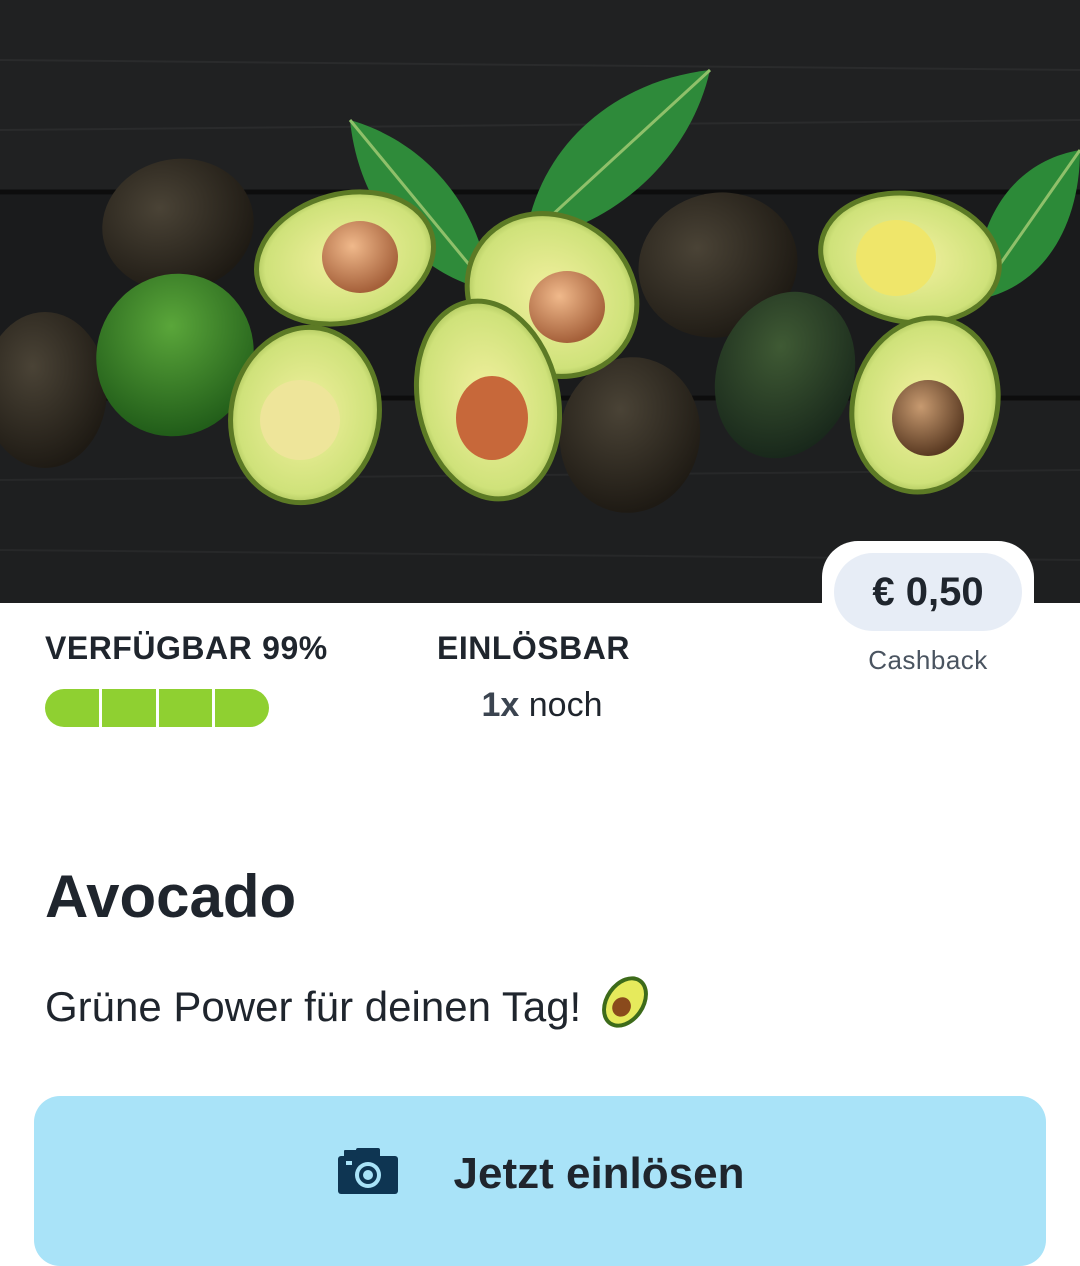  What do you see at coordinates (500, 705) in the screenshot?
I see `redeemable-count-number: 1x` at bounding box center [500, 705].